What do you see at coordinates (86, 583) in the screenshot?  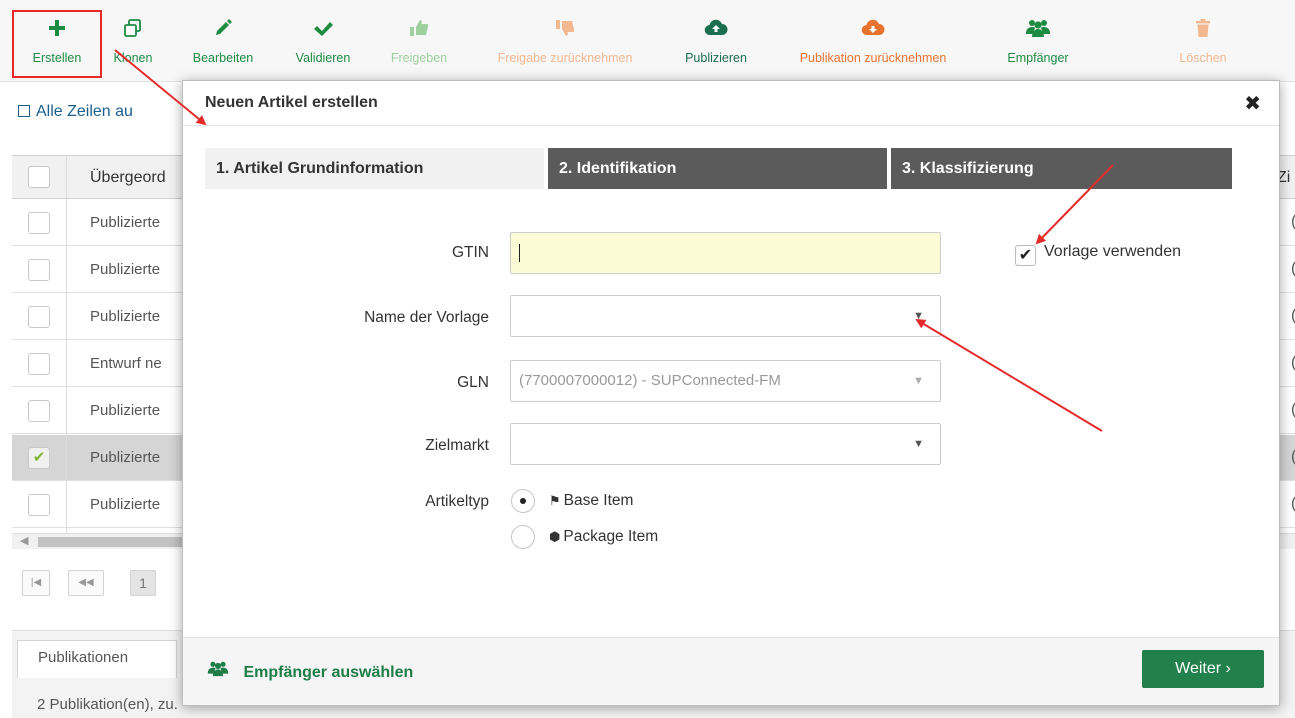 I see `prev-page-button: ◀◀` at bounding box center [86, 583].